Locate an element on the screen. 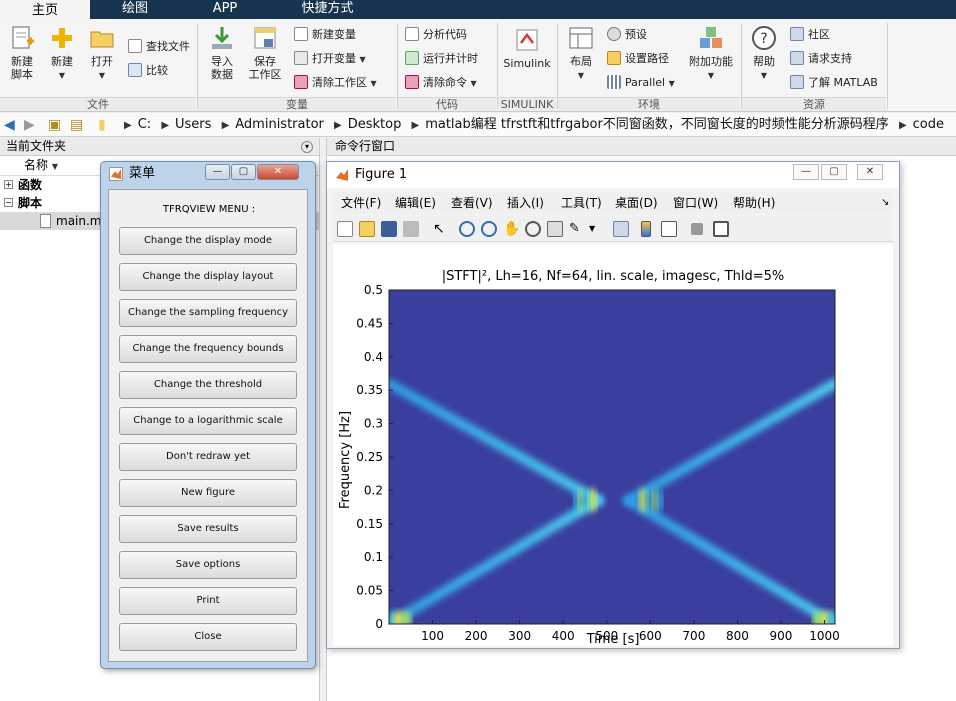 The image size is (956, 701). y-tick-label-2: 0.1 is located at coordinates (373, 557).